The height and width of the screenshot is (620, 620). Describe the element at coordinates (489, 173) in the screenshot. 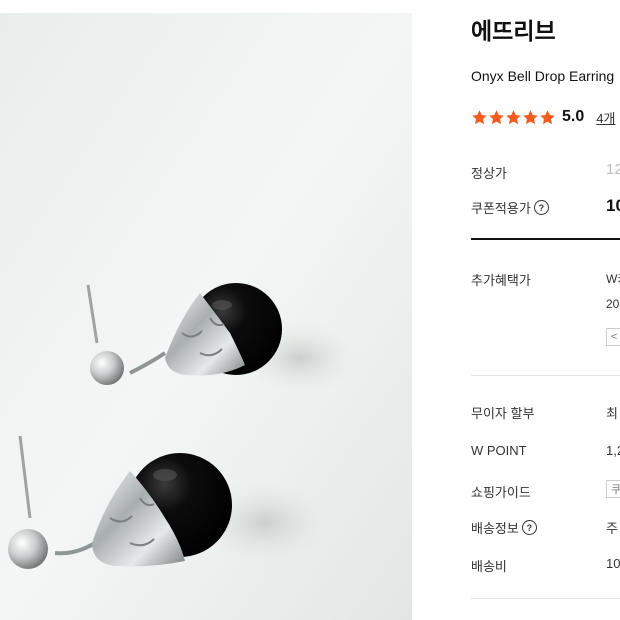

I see `regular-price-label: 정상가` at that location.